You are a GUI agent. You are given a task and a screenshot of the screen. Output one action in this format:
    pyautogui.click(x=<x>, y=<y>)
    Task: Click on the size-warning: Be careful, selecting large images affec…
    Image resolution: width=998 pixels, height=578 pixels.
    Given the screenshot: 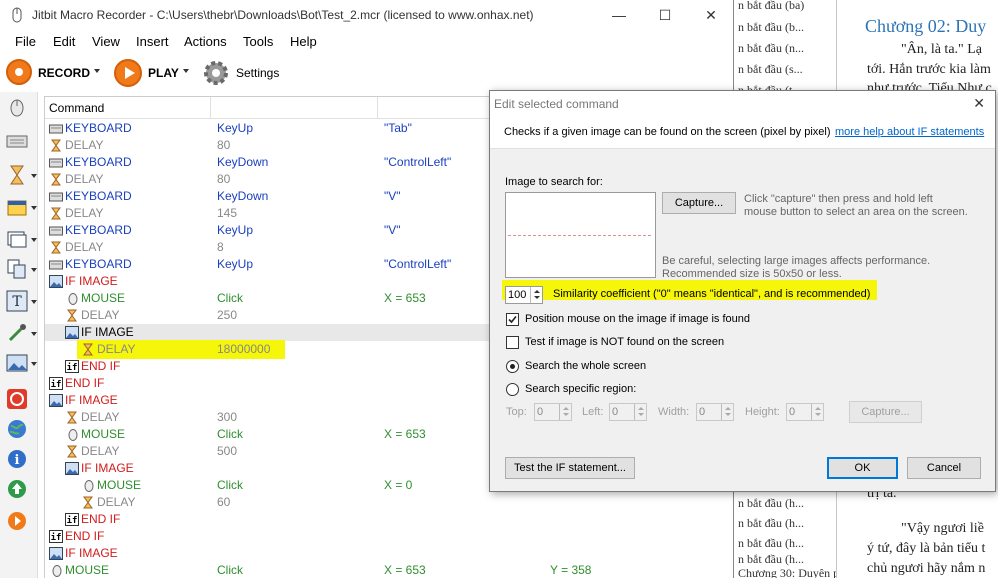 What is the action you would take?
    pyautogui.click(x=796, y=261)
    